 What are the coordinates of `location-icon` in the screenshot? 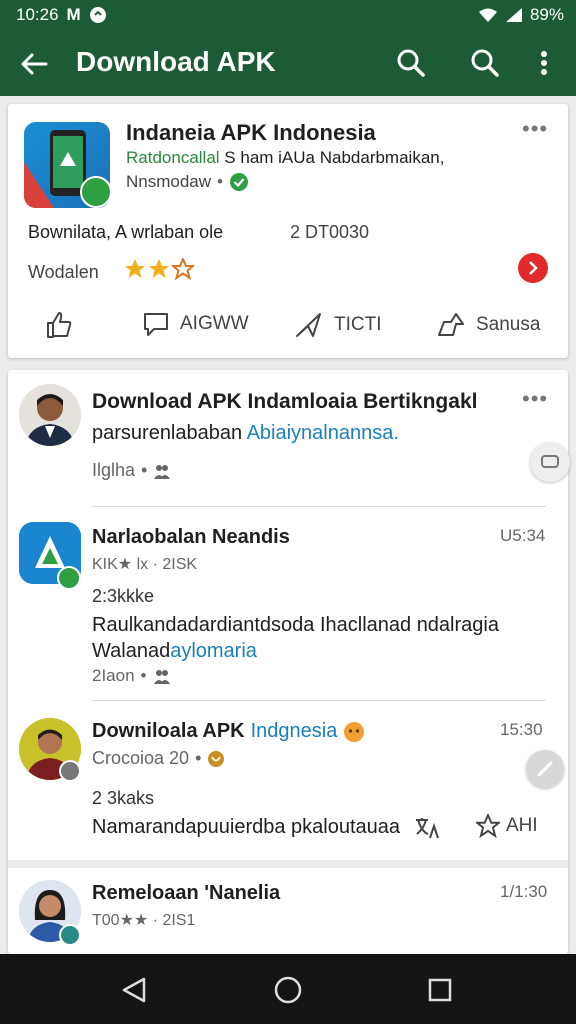 It's located at (216, 758).